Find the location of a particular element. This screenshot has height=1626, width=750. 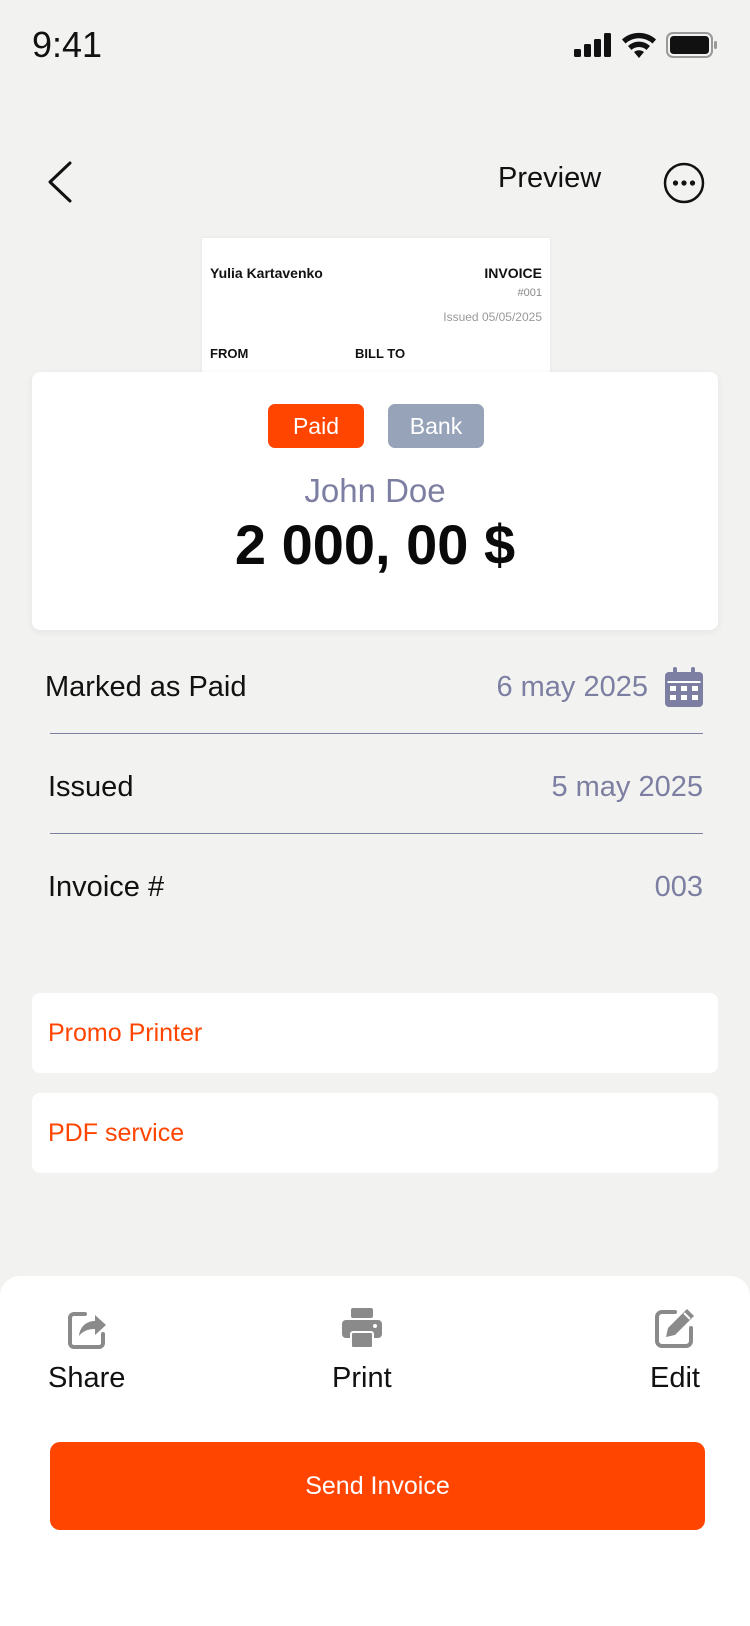

issued-row: Issued 5 may 2025 is located at coordinates (375, 821).